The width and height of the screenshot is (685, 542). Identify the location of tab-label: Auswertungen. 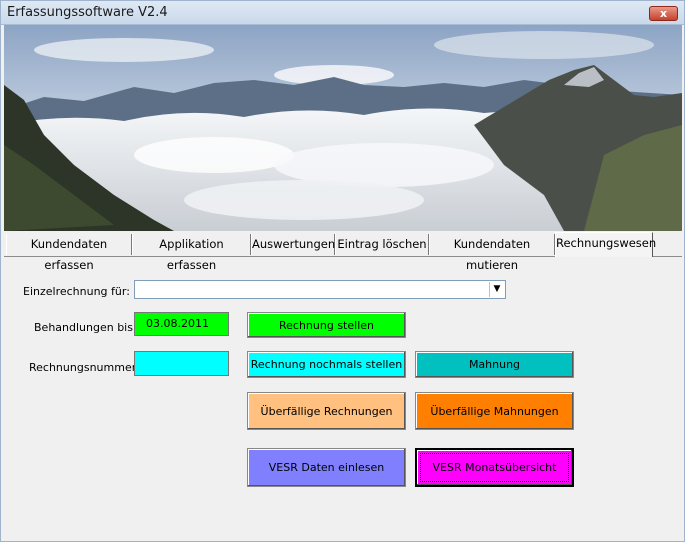
(294, 244).